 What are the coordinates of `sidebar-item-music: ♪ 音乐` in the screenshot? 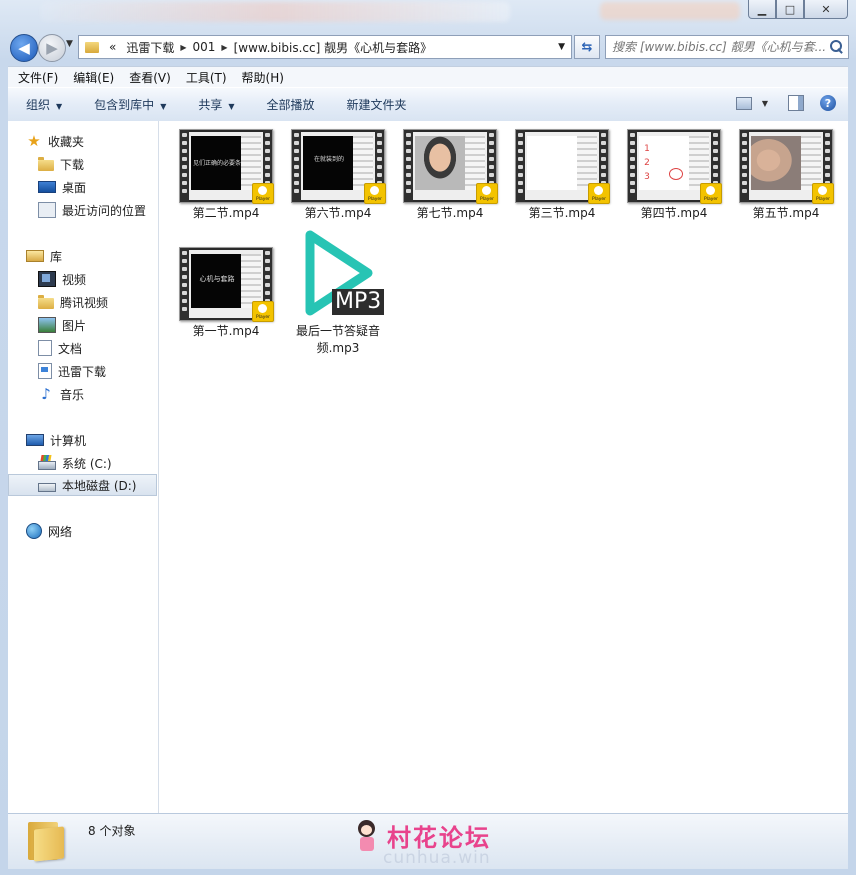 It's located at (97, 394).